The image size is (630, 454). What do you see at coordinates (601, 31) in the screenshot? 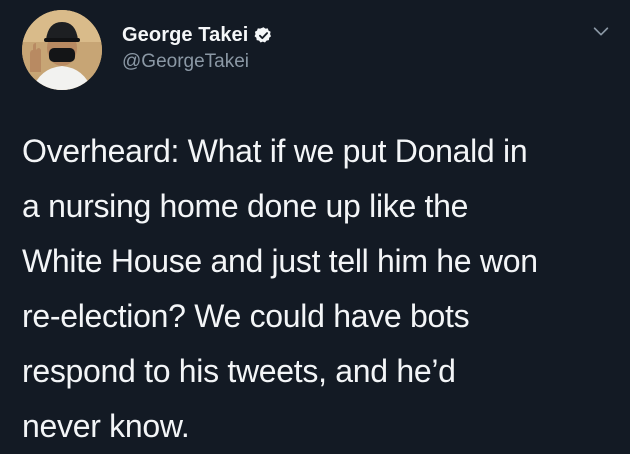
I see `chevron-down-icon` at bounding box center [601, 31].